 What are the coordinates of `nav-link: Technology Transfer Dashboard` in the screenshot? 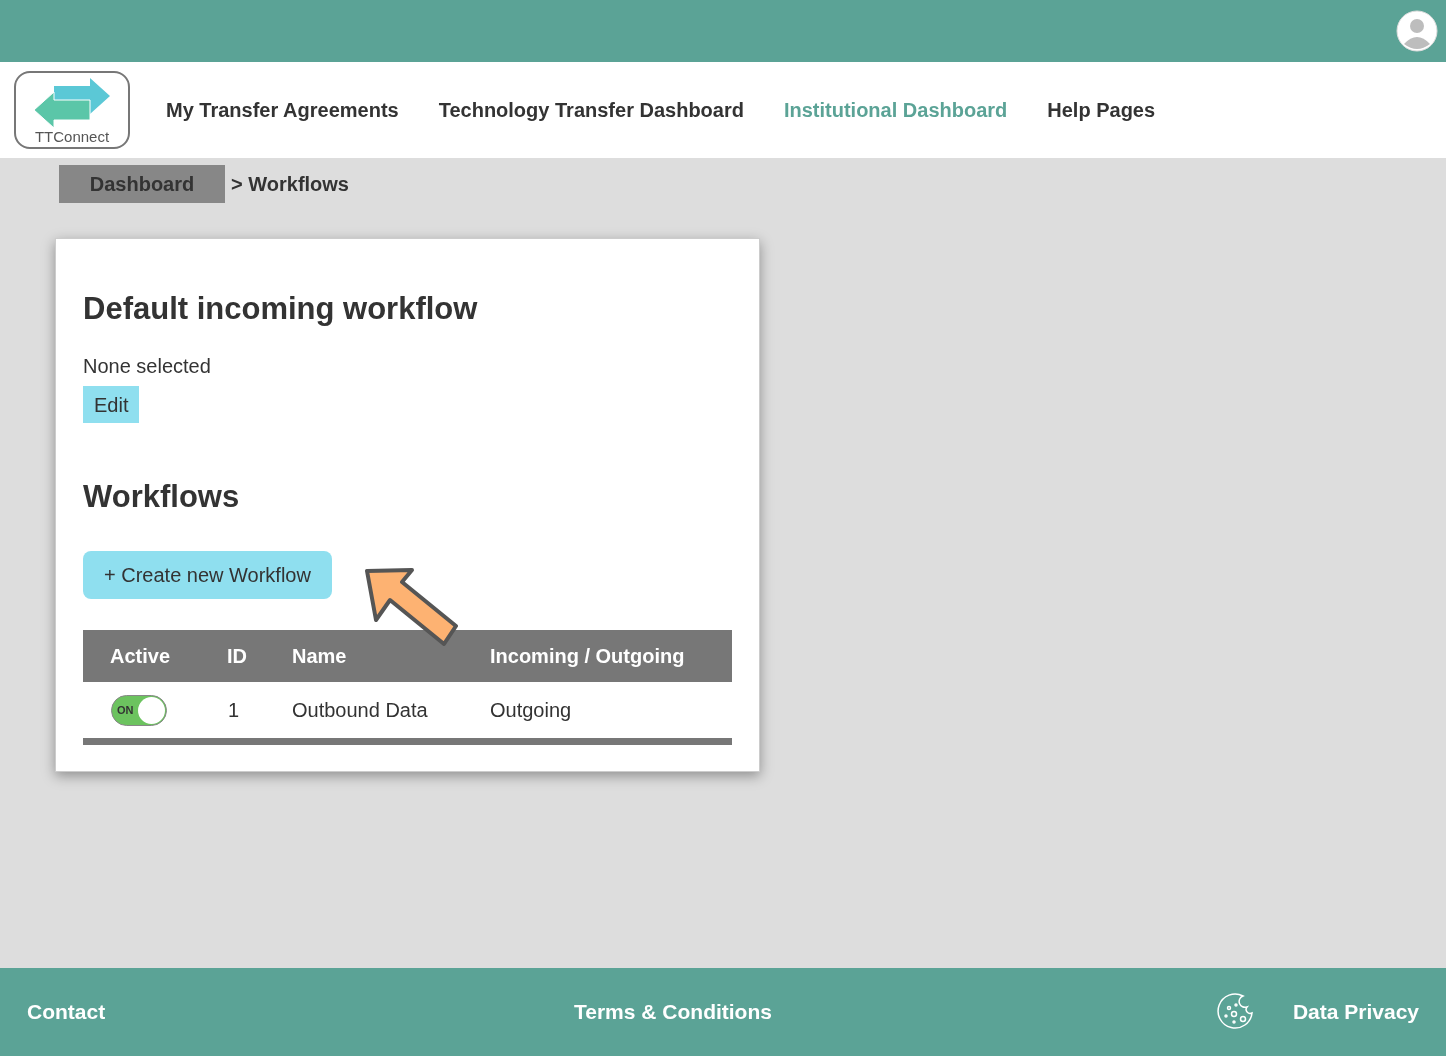 It's located at (591, 110).